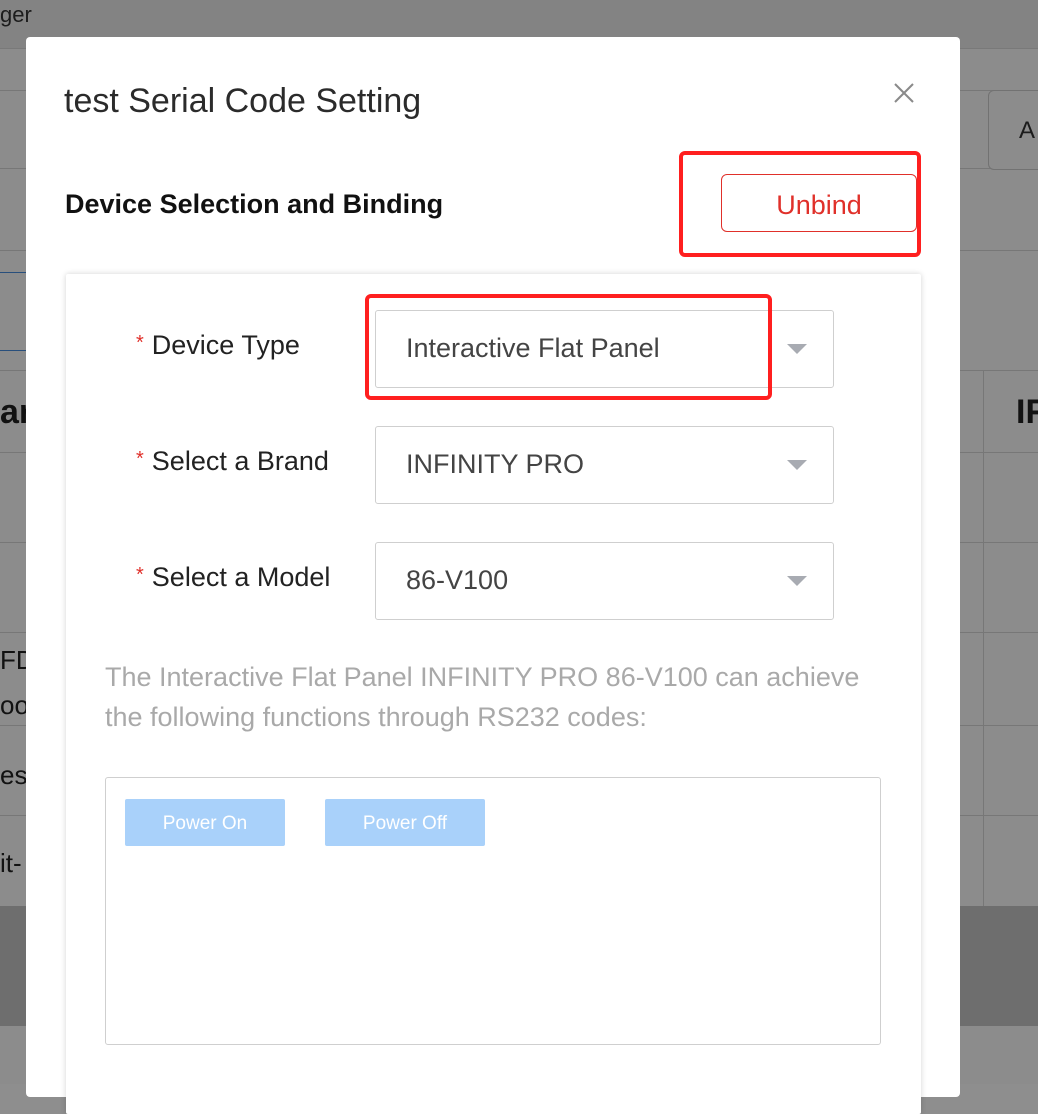 The width and height of the screenshot is (1038, 1114). I want to click on model-label: * Select a Model, so click(233, 577).